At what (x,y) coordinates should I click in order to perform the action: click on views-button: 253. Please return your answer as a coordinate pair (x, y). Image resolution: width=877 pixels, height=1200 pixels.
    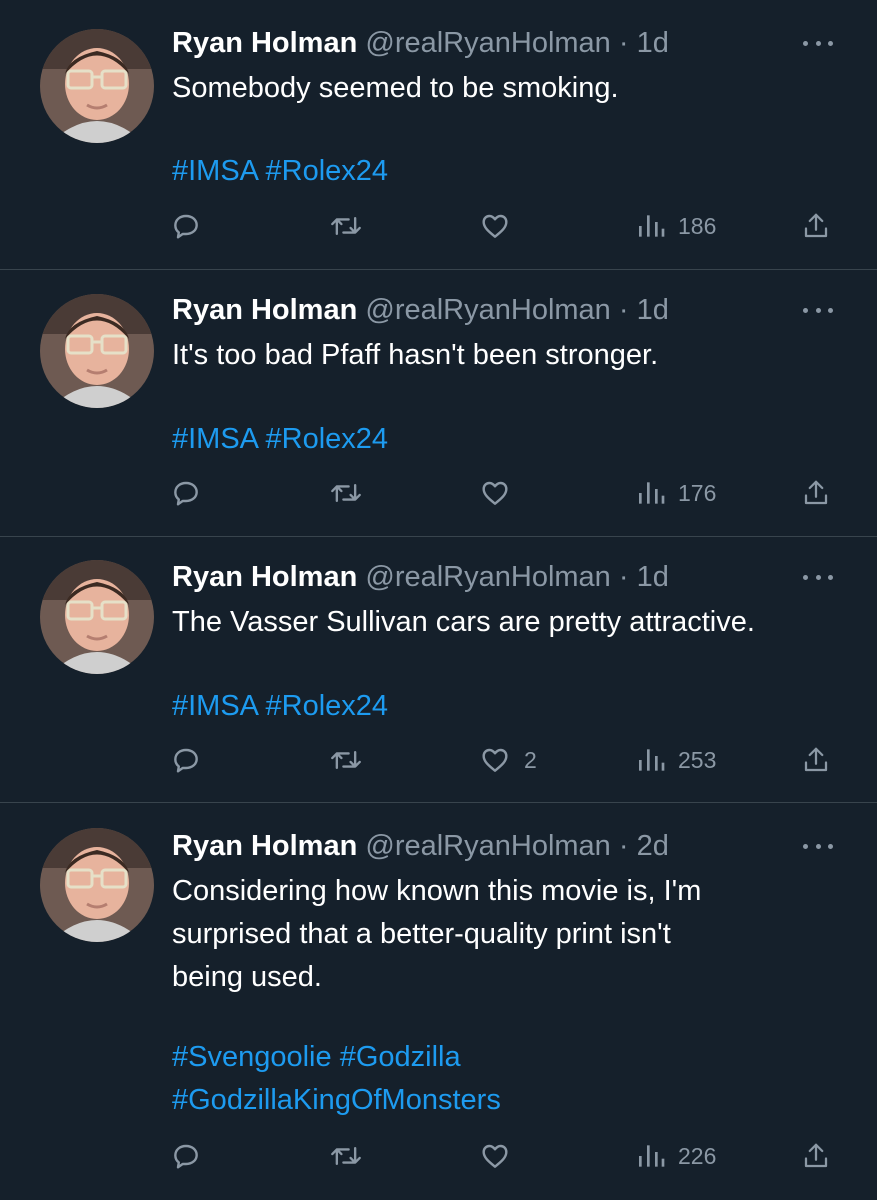
    Looking at the image, I should click on (676, 760).